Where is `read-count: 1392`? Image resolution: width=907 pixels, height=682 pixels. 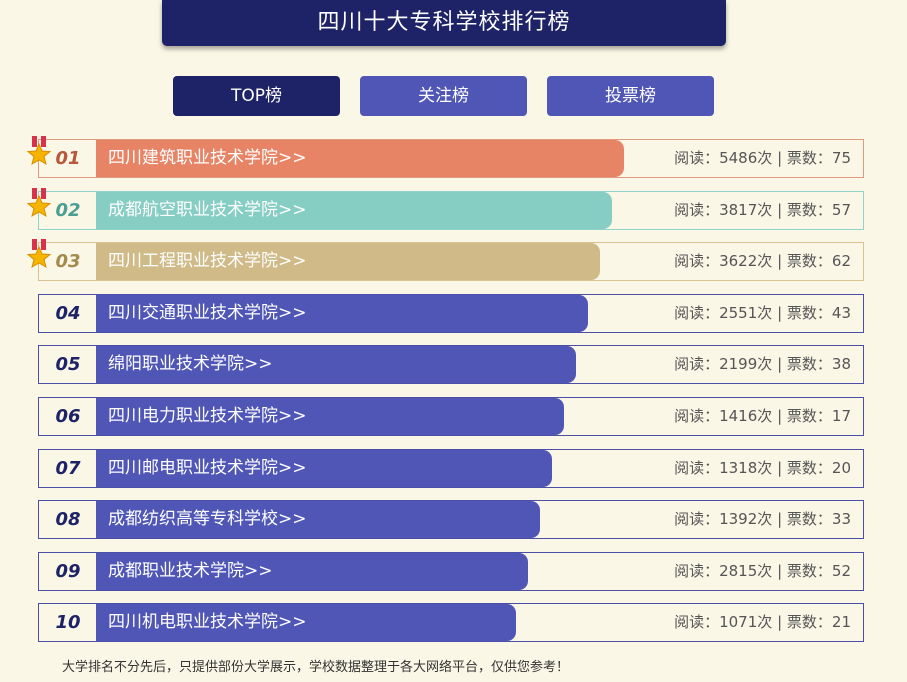
read-count: 1392 is located at coordinates (738, 519).